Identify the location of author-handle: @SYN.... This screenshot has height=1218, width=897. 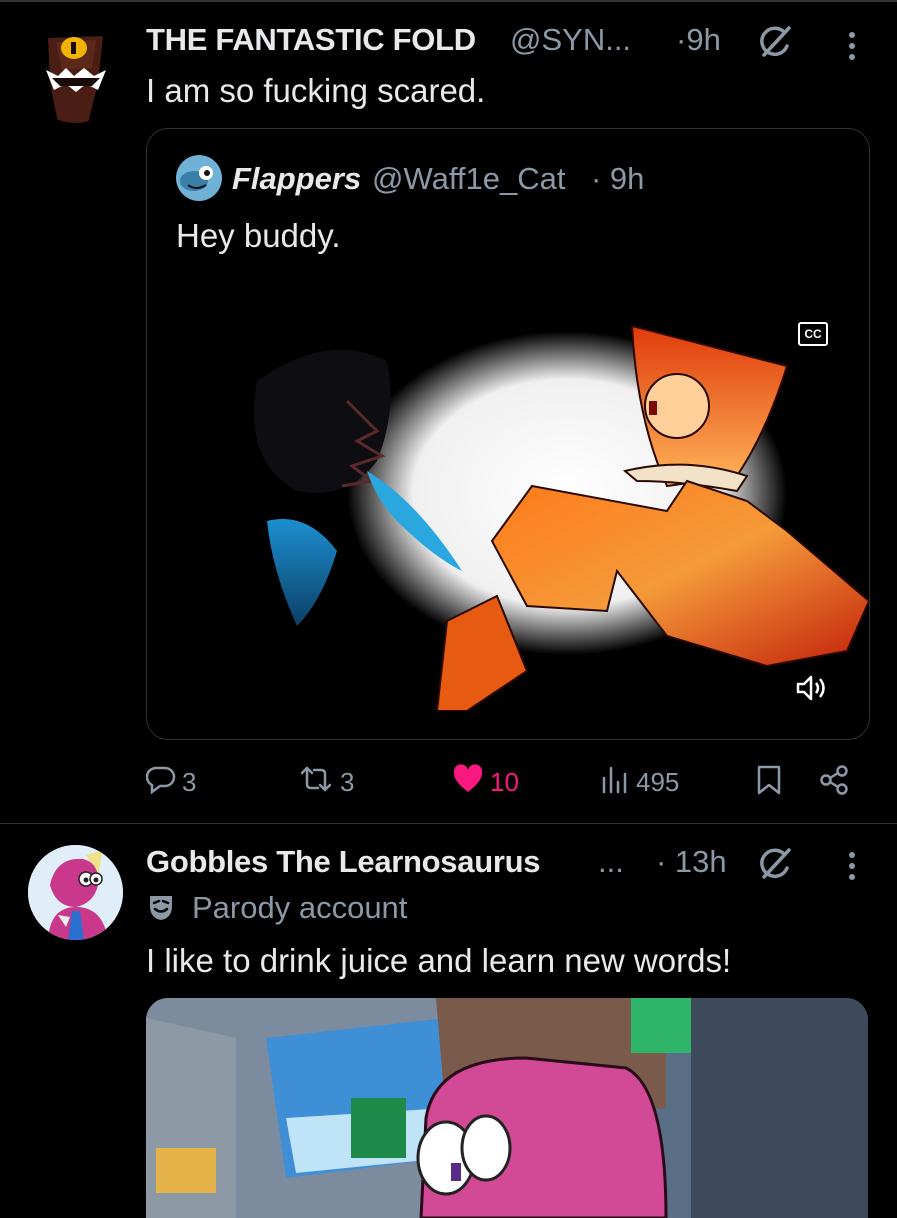
(570, 40).